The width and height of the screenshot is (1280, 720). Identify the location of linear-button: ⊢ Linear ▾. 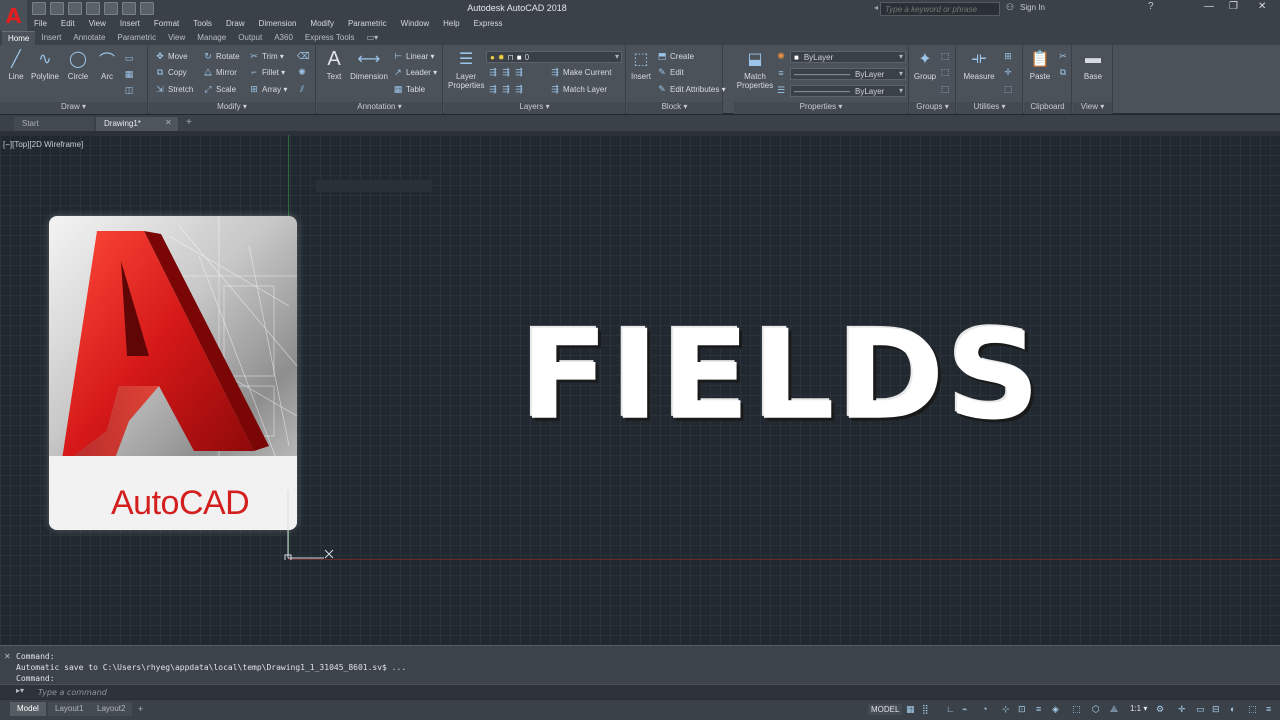
(413, 56).